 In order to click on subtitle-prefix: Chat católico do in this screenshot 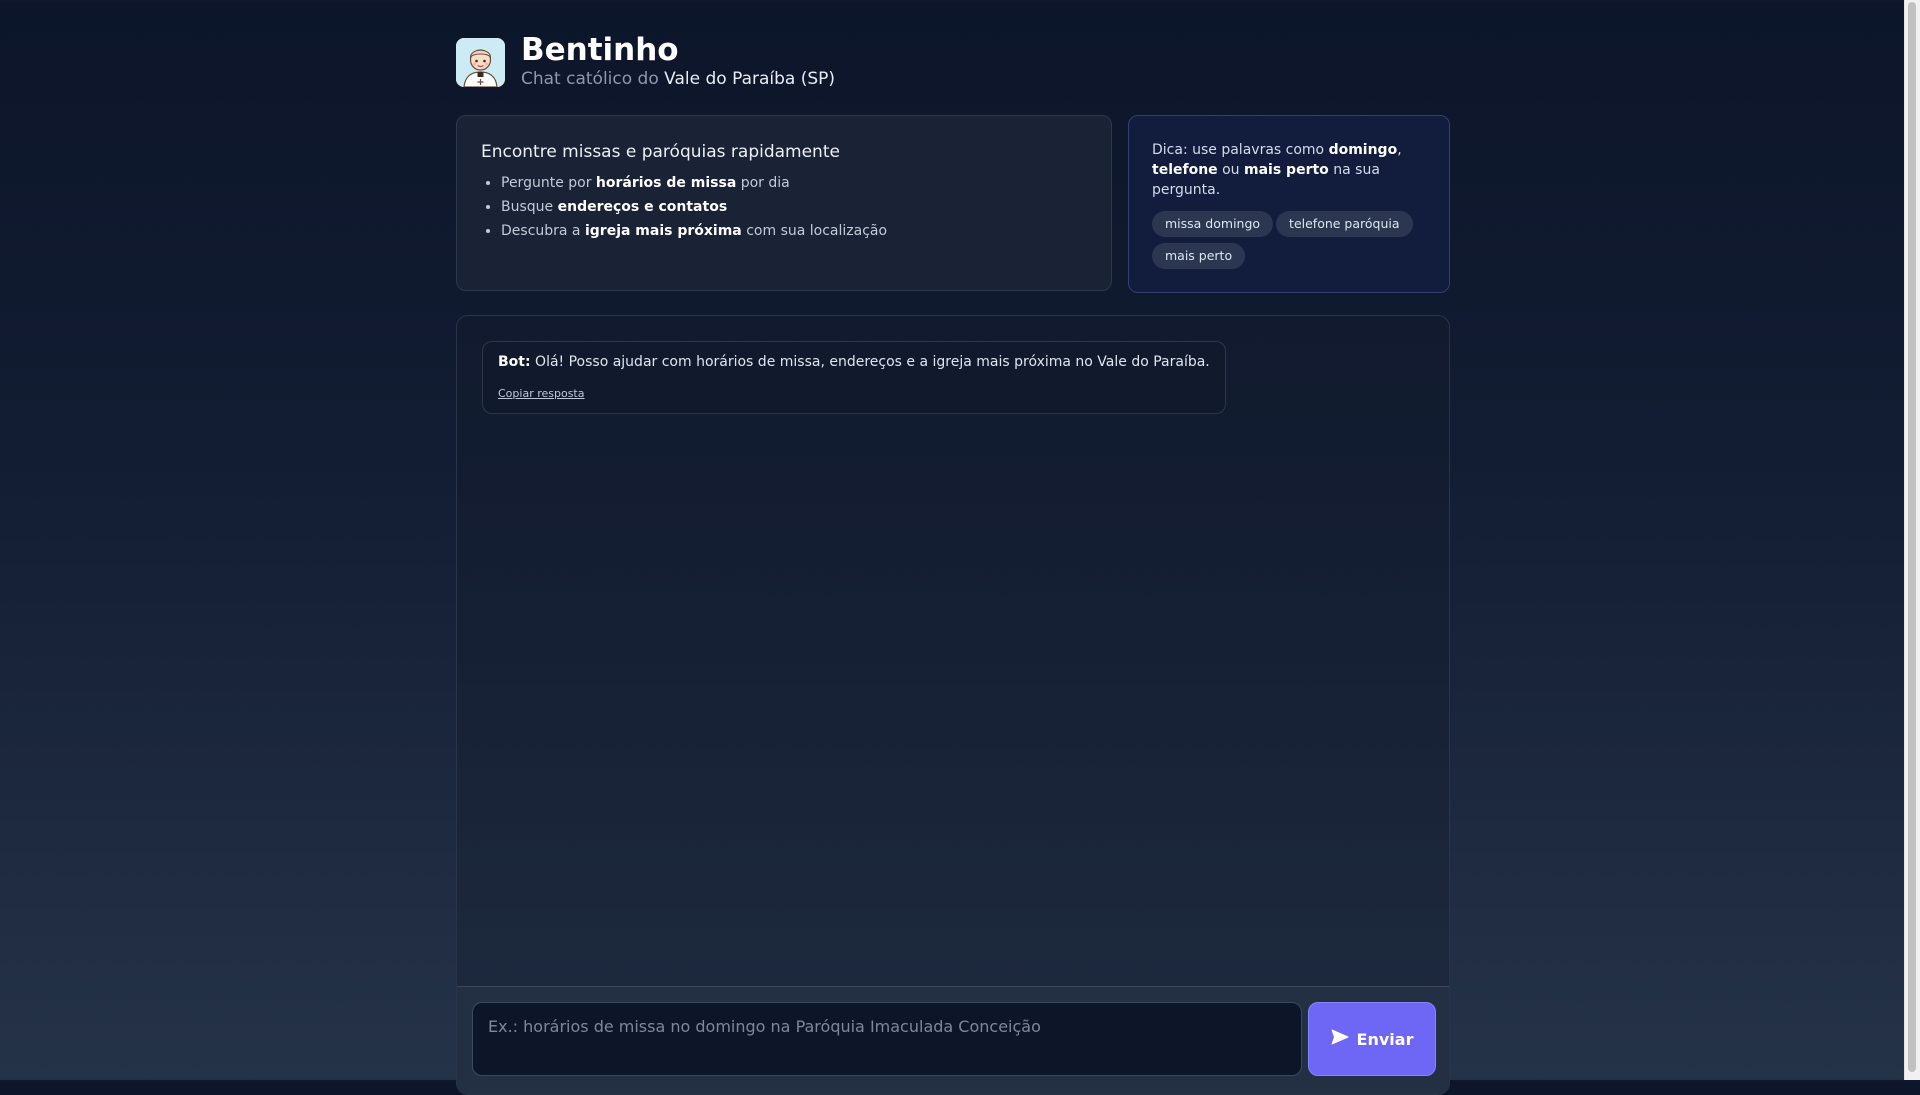, I will do `click(590, 79)`.